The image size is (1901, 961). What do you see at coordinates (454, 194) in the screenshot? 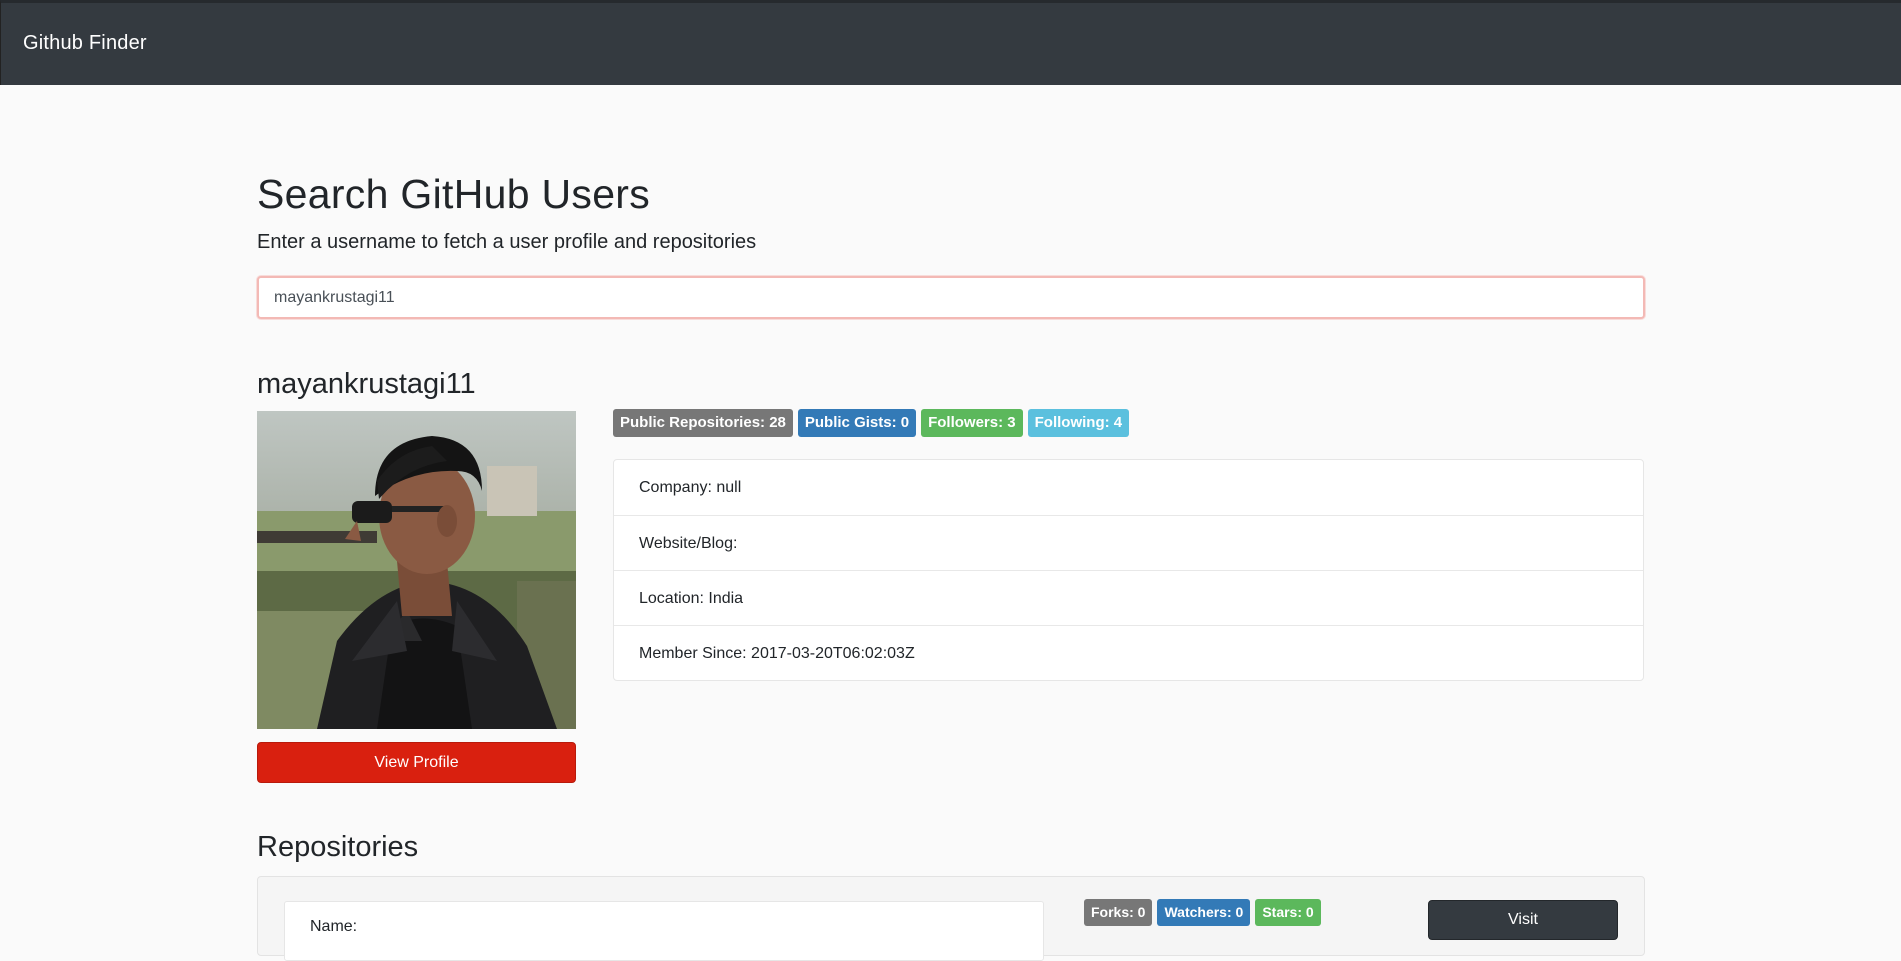
I see `page-title: Search GitHub Users` at bounding box center [454, 194].